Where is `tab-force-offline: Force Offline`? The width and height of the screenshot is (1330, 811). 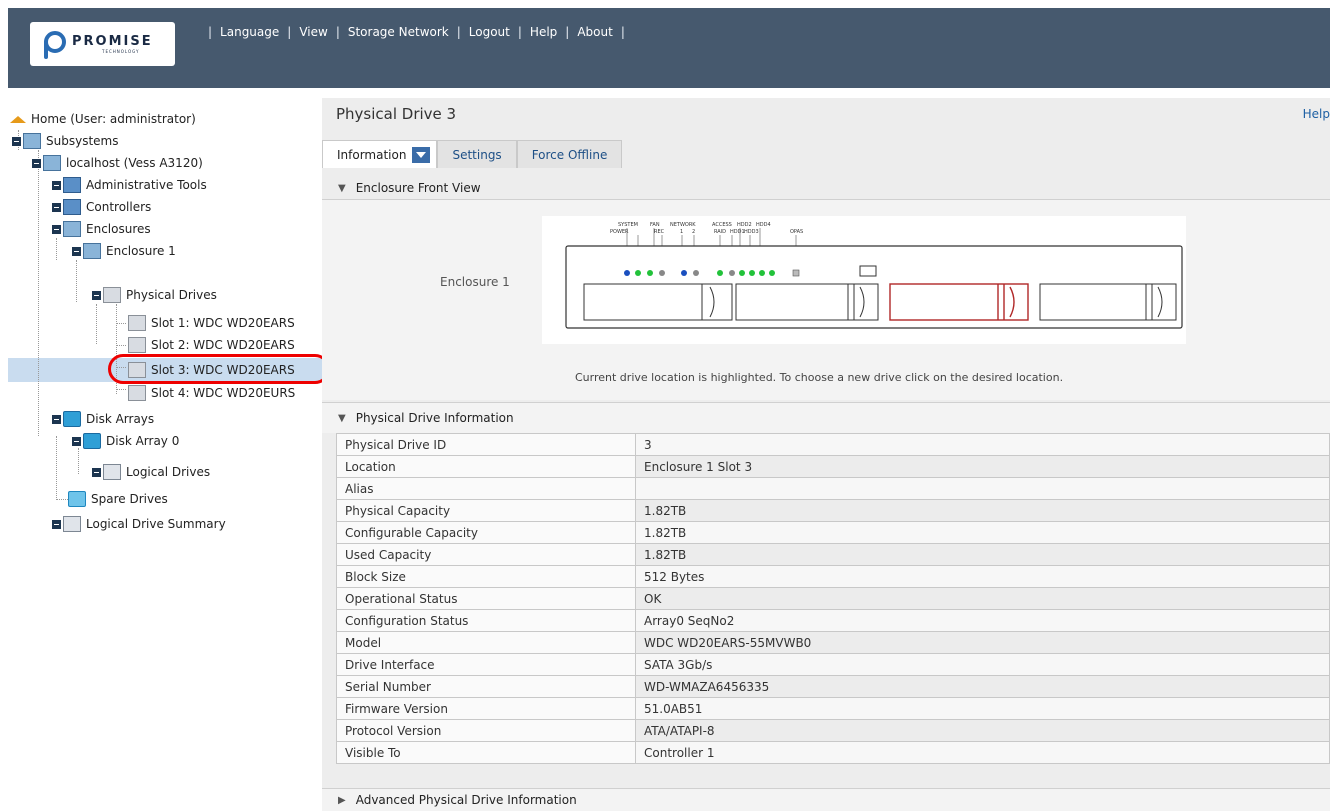
tab-force-offline: Force Offline is located at coordinates (569, 154).